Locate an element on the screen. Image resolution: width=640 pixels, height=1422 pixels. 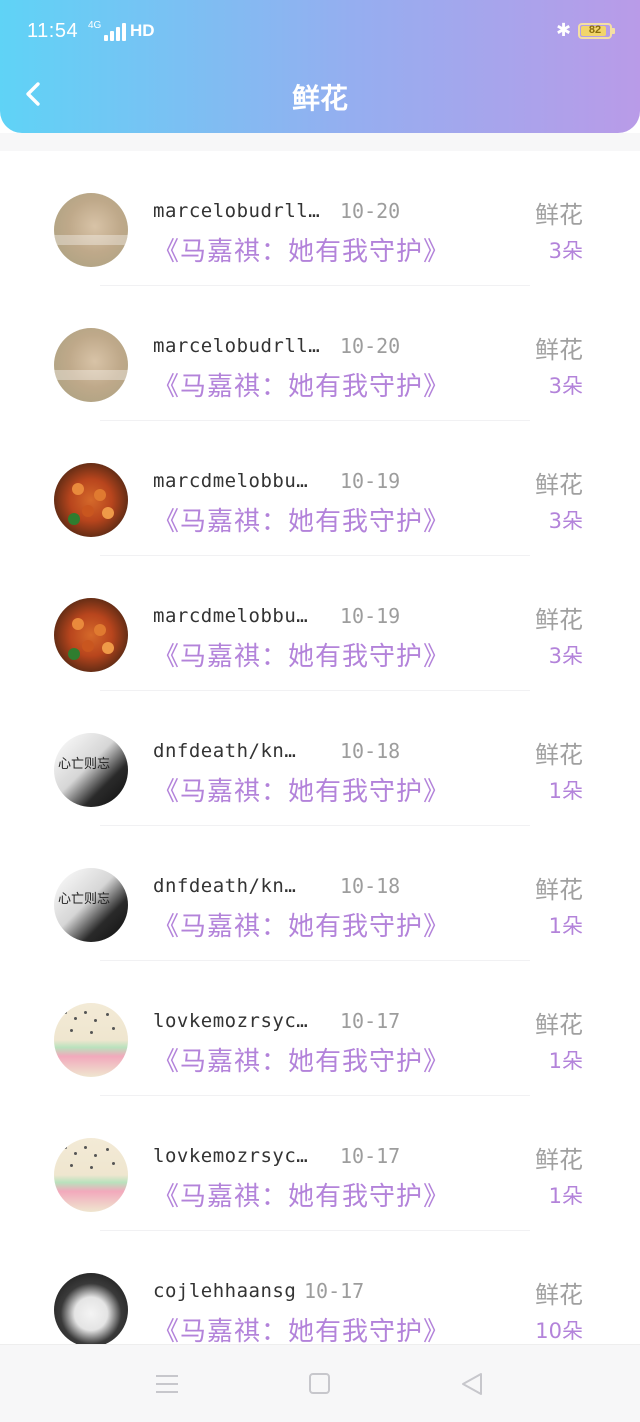
status-bar: 11:54 4G HD ✱ 82 is located at coordinates (320, 32).